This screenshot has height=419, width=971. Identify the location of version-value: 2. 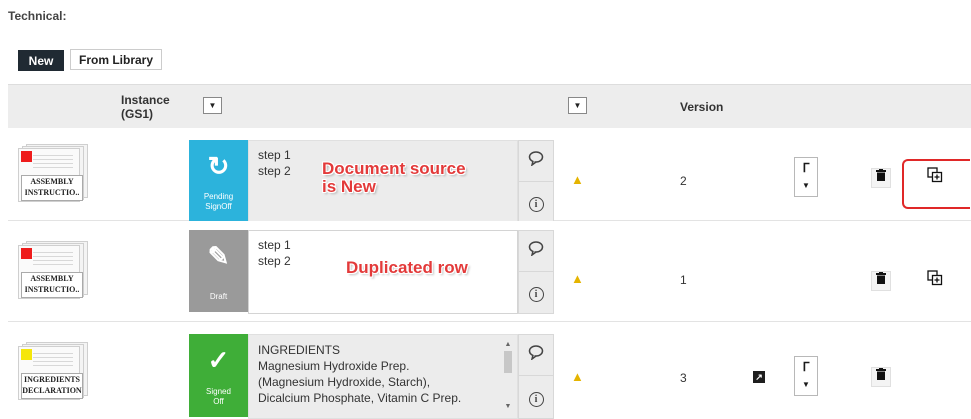
(683, 181).